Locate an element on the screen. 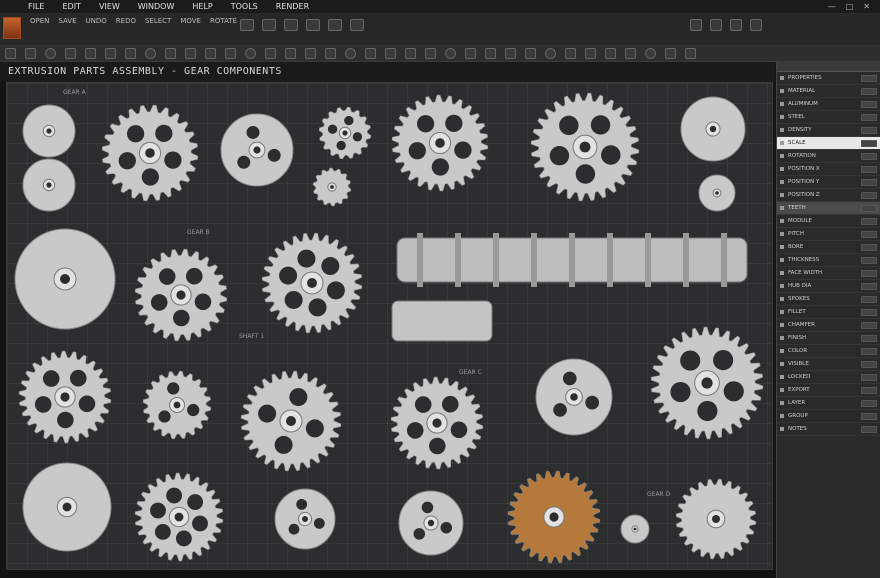 The height and width of the screenshot is (578, 880). cube-icon is located at coordinates (247, 25).